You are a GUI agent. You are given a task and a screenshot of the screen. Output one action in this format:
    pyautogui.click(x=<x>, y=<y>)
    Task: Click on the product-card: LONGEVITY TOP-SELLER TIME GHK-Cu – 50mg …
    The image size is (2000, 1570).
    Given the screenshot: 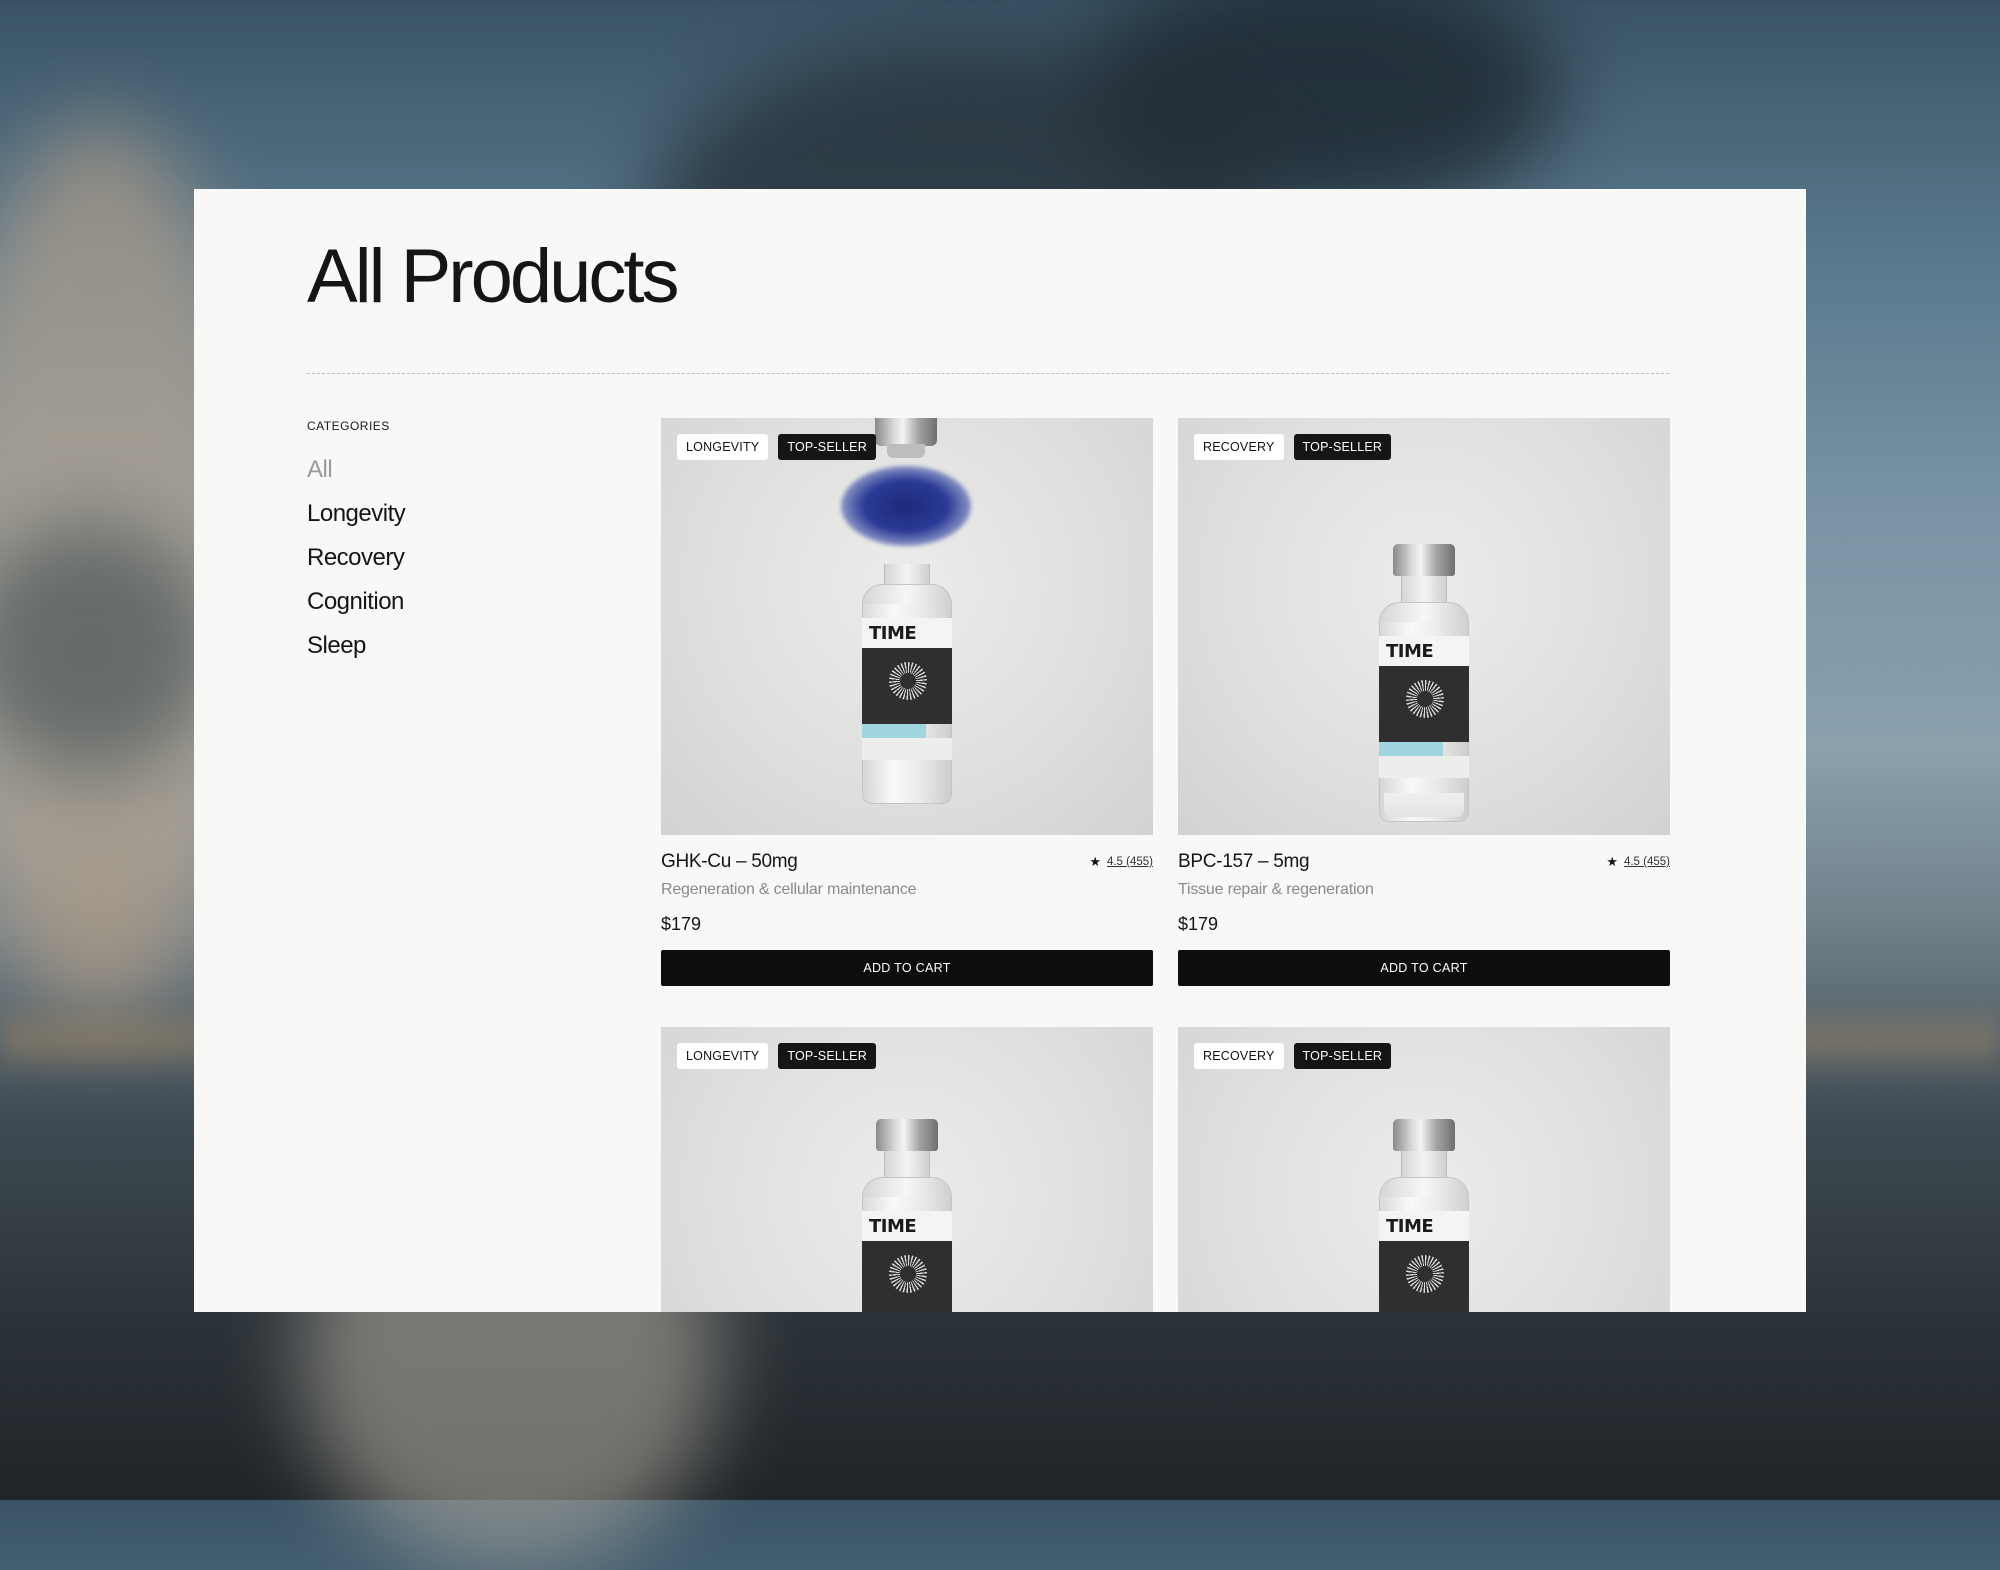 What is the action you would take?
    pyautogui.click(x=907, y=702)
    